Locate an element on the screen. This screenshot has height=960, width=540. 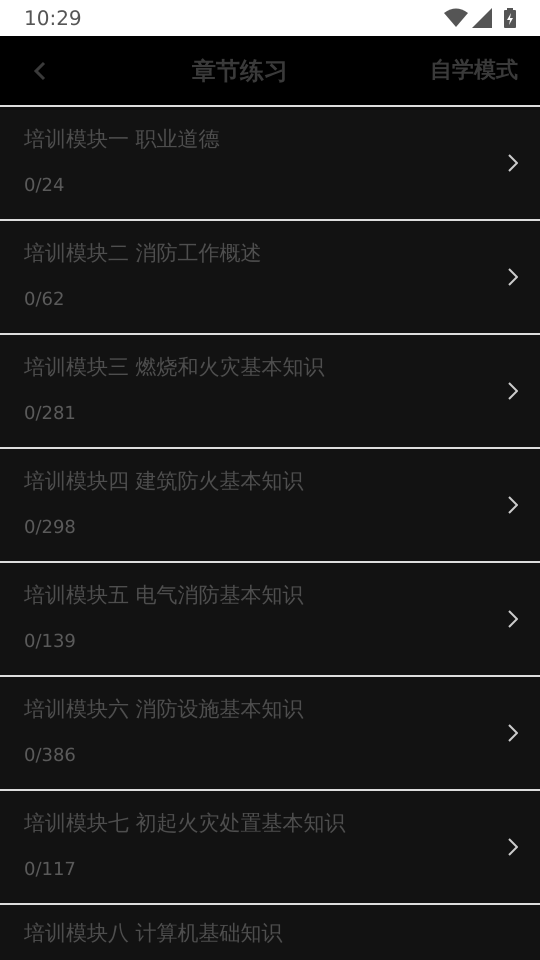
progress-count: 0/139 is located at coordinates (50, 642).